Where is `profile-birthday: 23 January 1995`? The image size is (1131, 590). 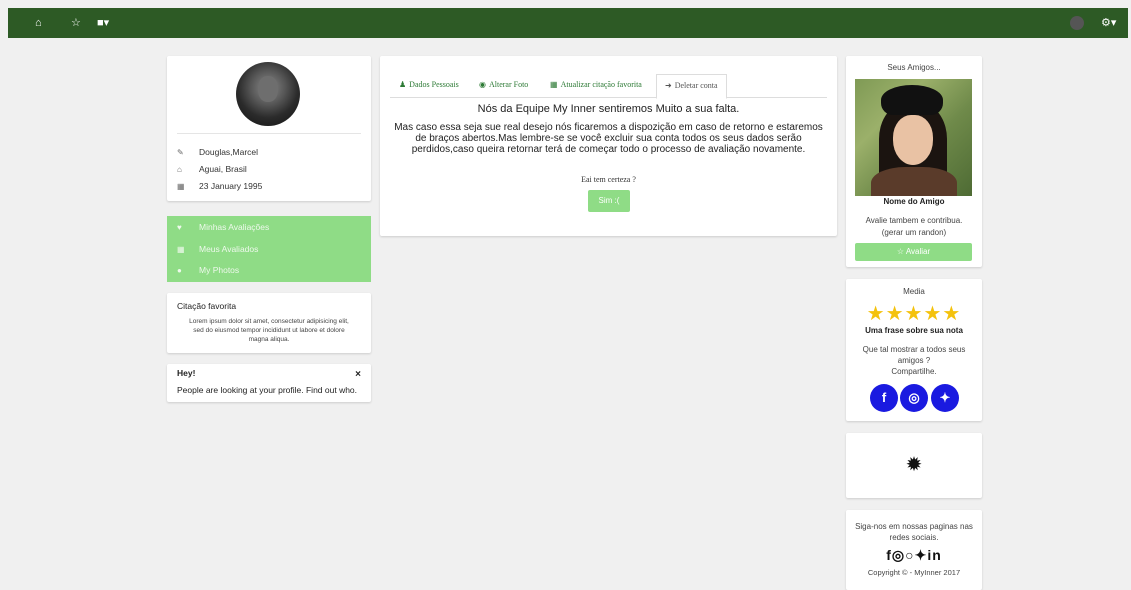 profile-birthday: 23 January 1995 is located at coordinates (231, 186).